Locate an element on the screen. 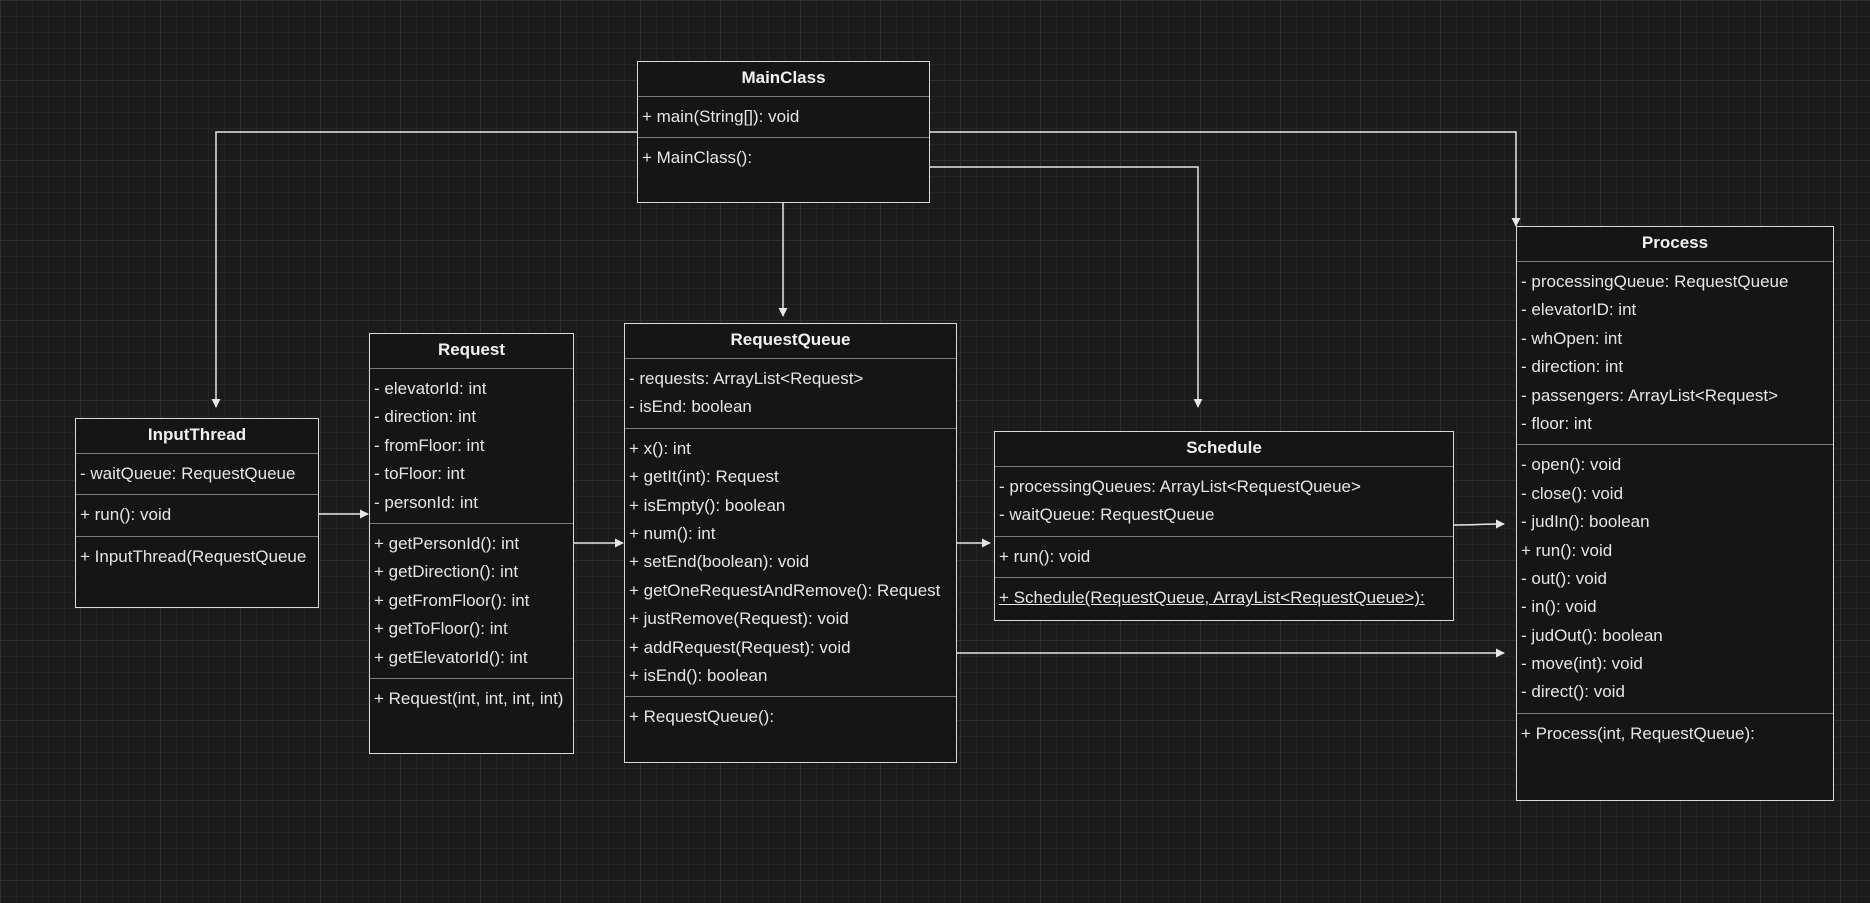 The image size is (1870, 903). class-title: Schedule is located at coordinates (1224, 449).